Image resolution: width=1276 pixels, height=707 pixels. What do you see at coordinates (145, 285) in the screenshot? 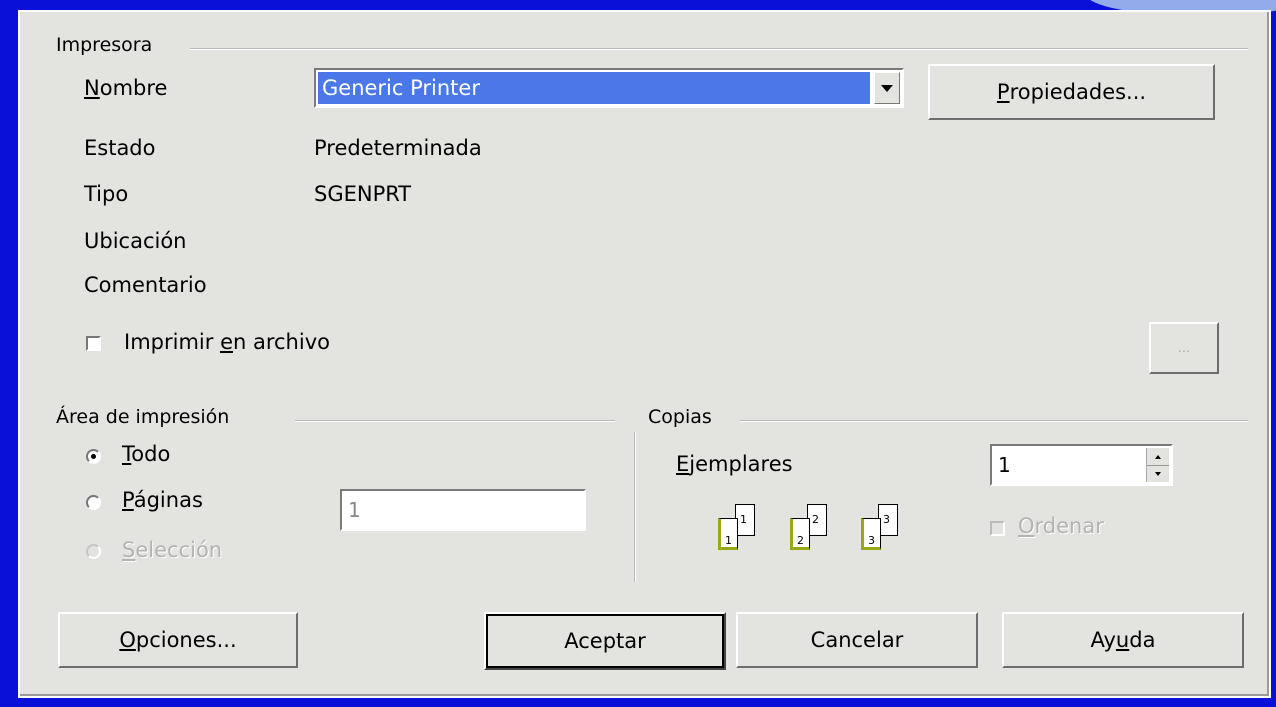
I see `comment-label: Comentario` at bounding box center [145, 285].